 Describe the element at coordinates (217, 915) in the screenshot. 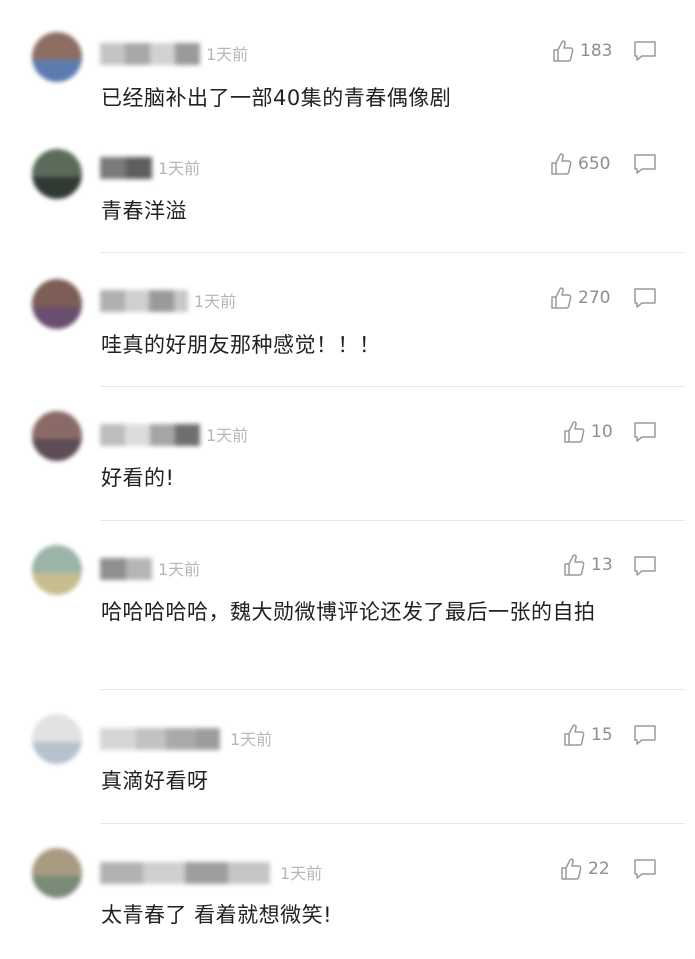

I see `comment-text: 太青春了 看着就想微笑!` at that location.